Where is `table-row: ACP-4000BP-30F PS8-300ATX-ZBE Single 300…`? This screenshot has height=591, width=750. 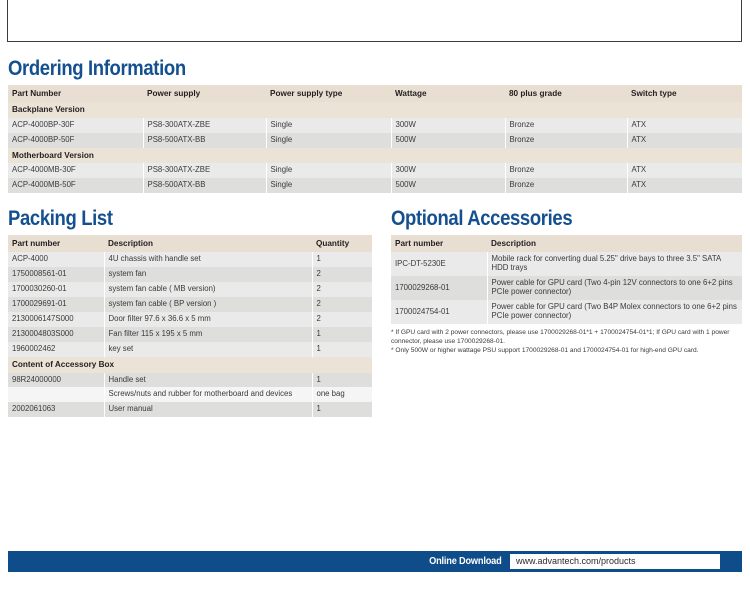
table-row: ACP-4000BP-30F PS8-300ATX-ZBE Single 300… is located at coordinates (375, 125).